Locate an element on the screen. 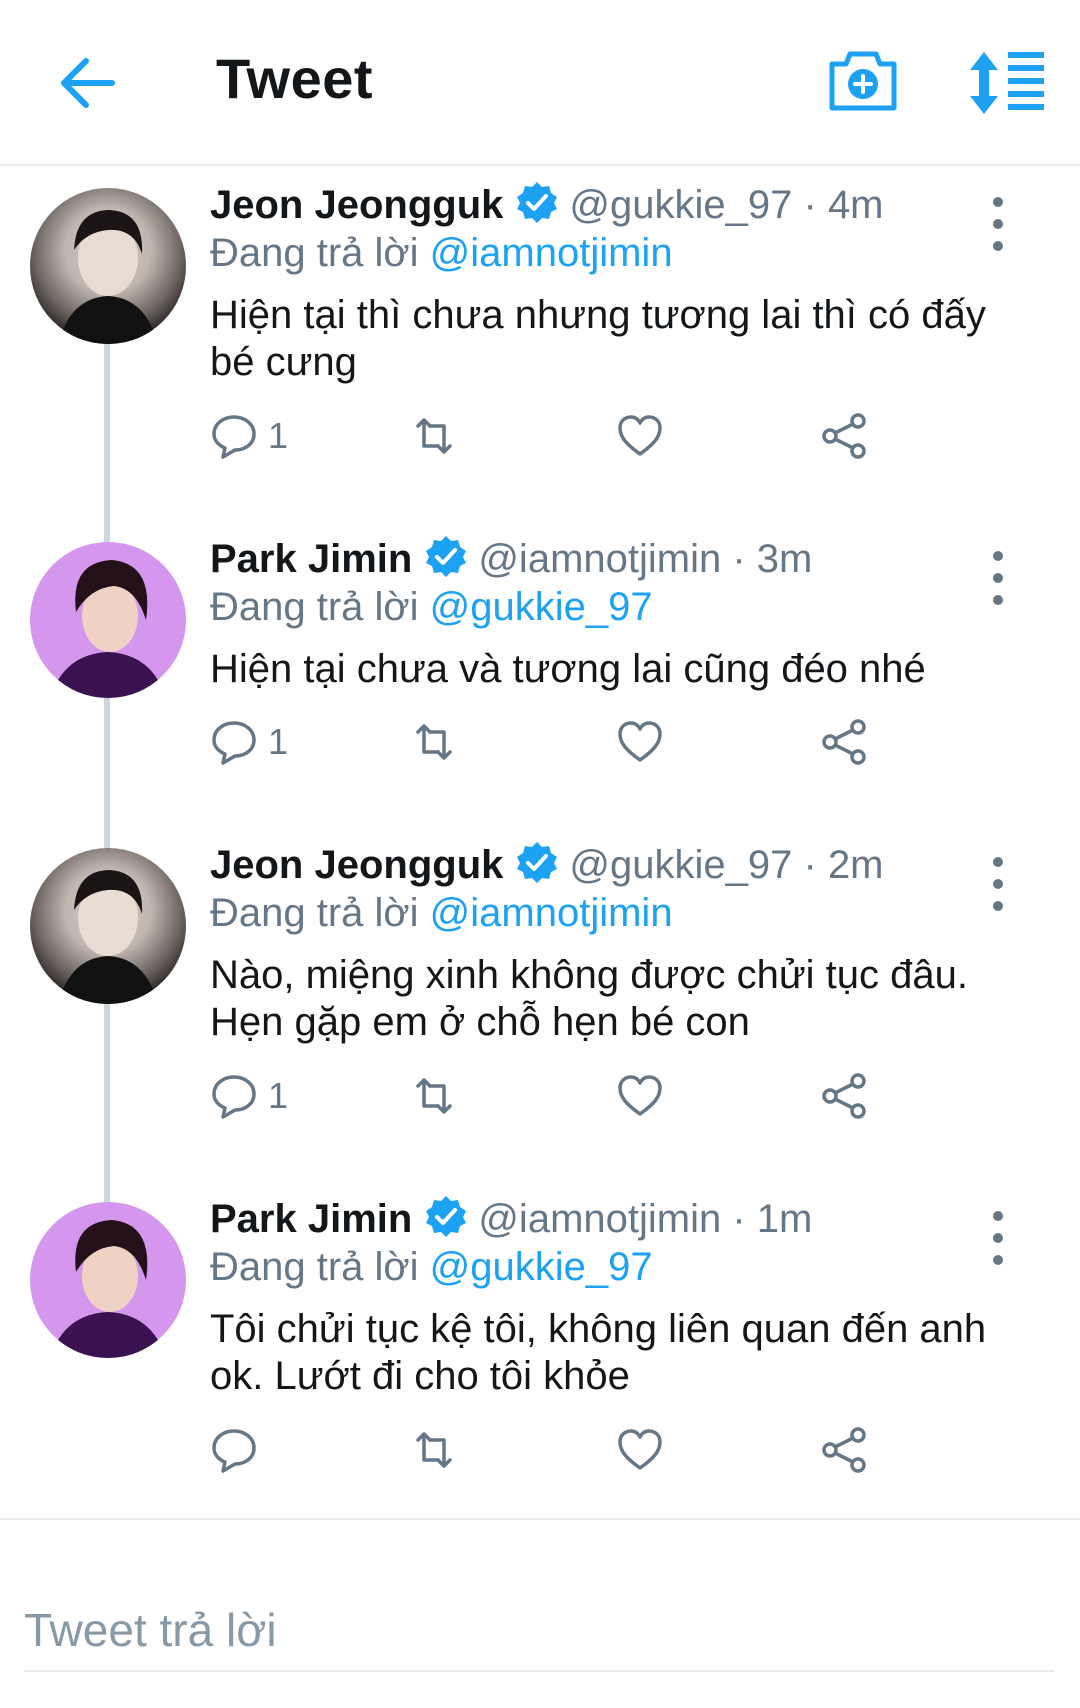 Image resolution: width=1080 pixels, height=1708 pixels. tweet-text: Hiện tại chưa và tương lai cũng đéo nhé is located at coordinates (568, 669).